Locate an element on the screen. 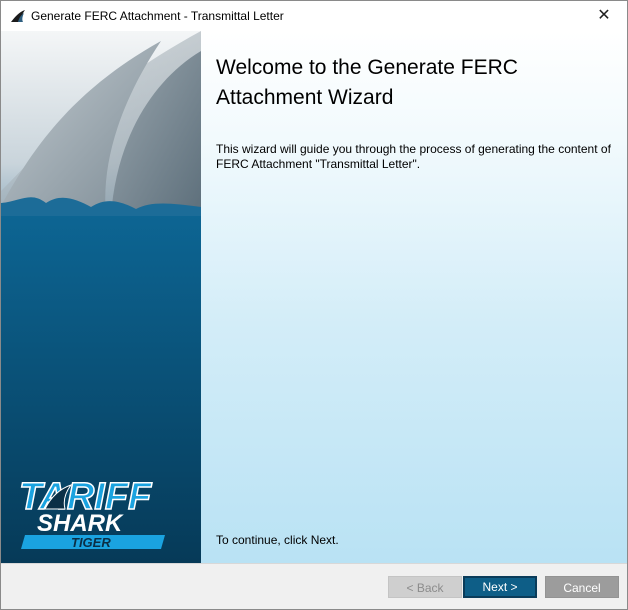  next-button: Next > is located at coordinates (500, 587).